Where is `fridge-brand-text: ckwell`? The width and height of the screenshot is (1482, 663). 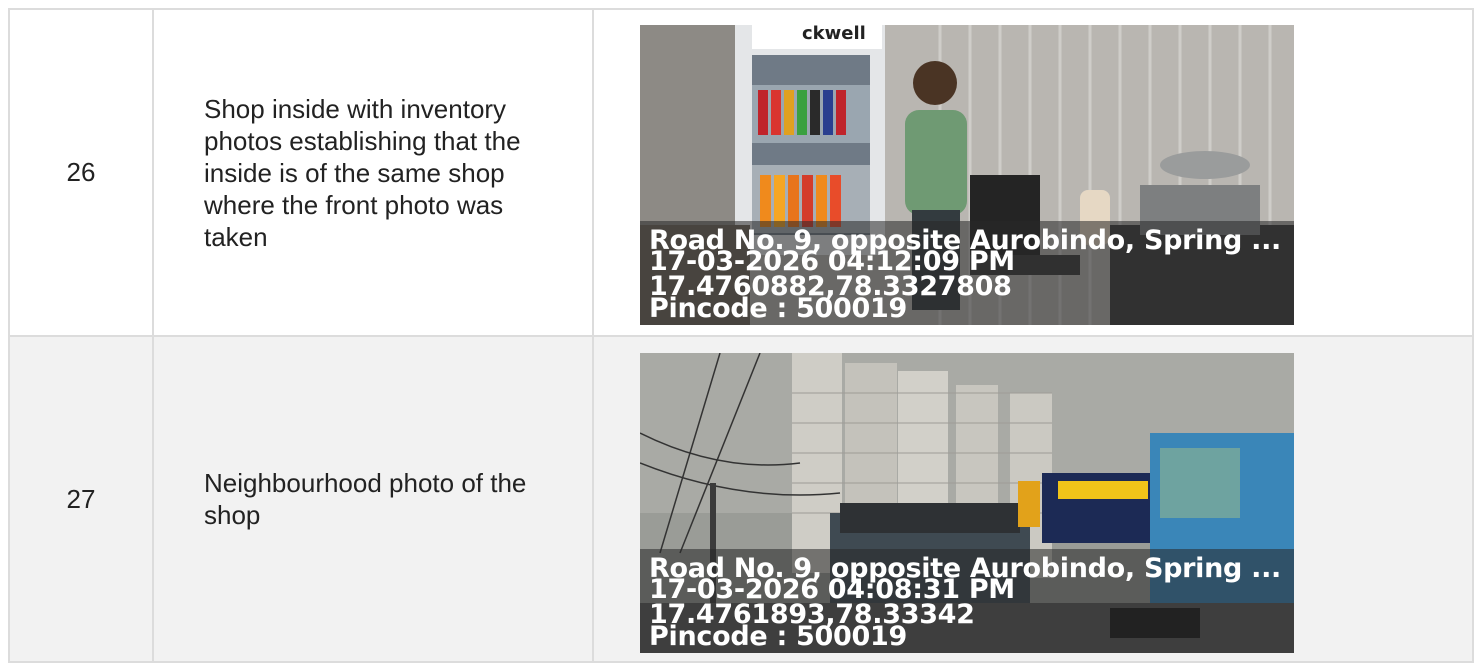 fridge-brand-text: ckwell is located at coordinates (834, 34).